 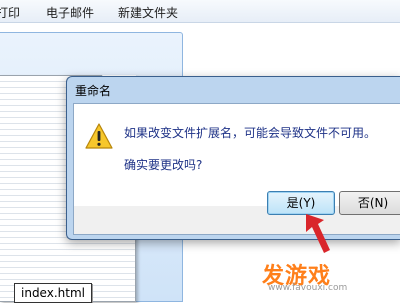 I want to click on dialog-message: 如果改变文件扩展名，可能会导致文件不可用。, so click(x=250, y=133).